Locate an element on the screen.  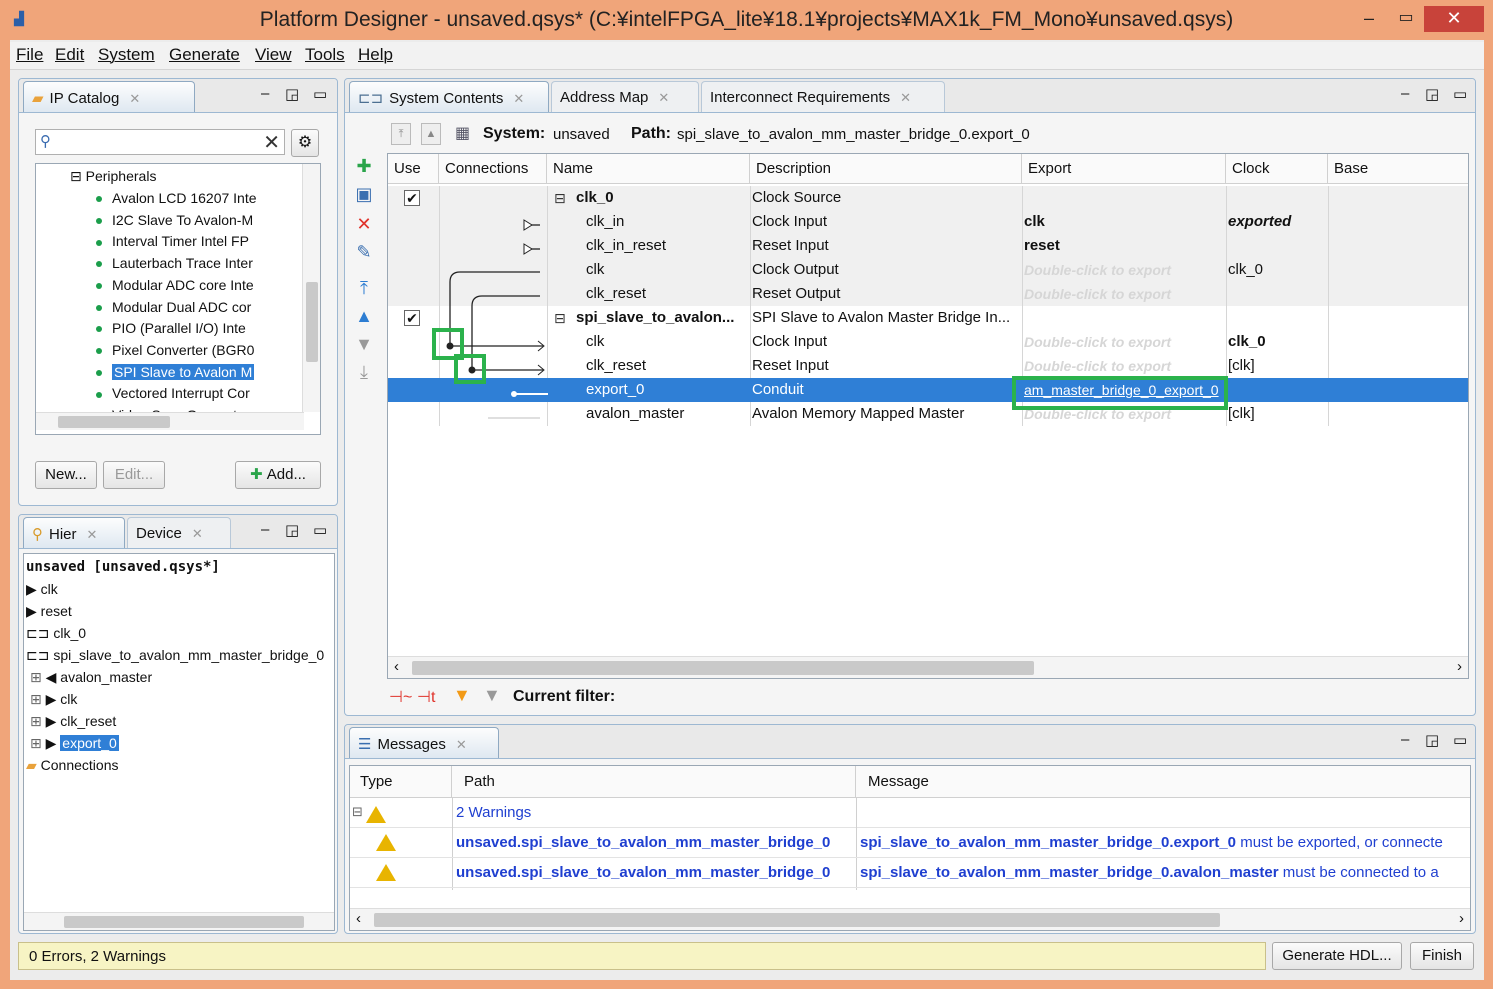
ip-item: Pixel Converter (BGR0 is located at coordinates (175, 350).